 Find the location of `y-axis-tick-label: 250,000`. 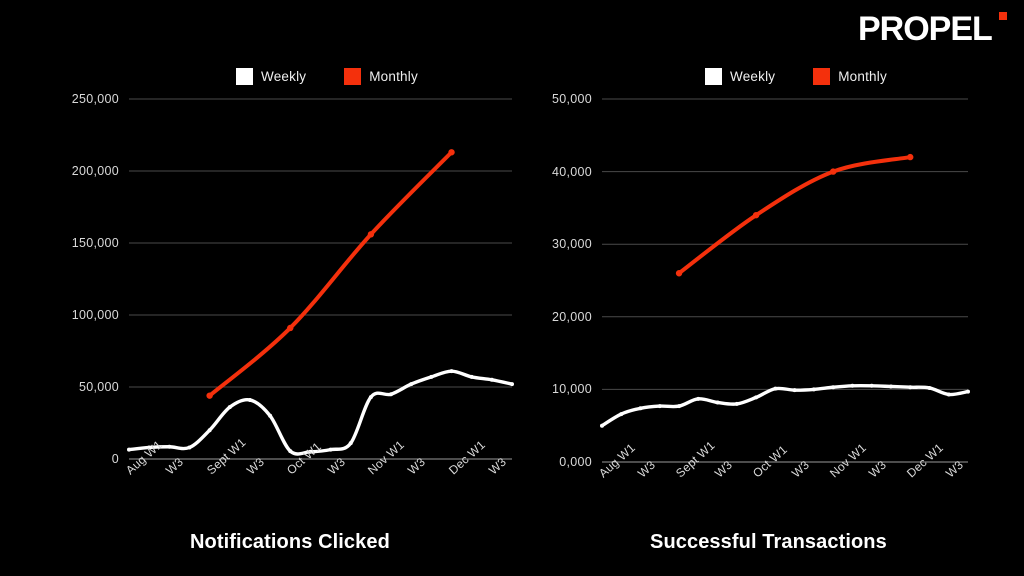

y-axis-tick-label: 250,000 is located at coordinates (95, 99).